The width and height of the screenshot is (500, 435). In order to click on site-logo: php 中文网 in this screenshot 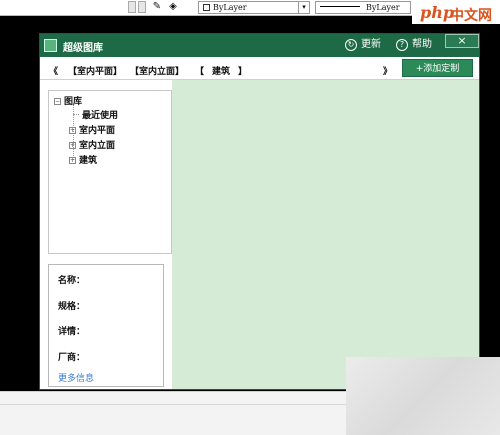, I will do `click(456, 12)`.